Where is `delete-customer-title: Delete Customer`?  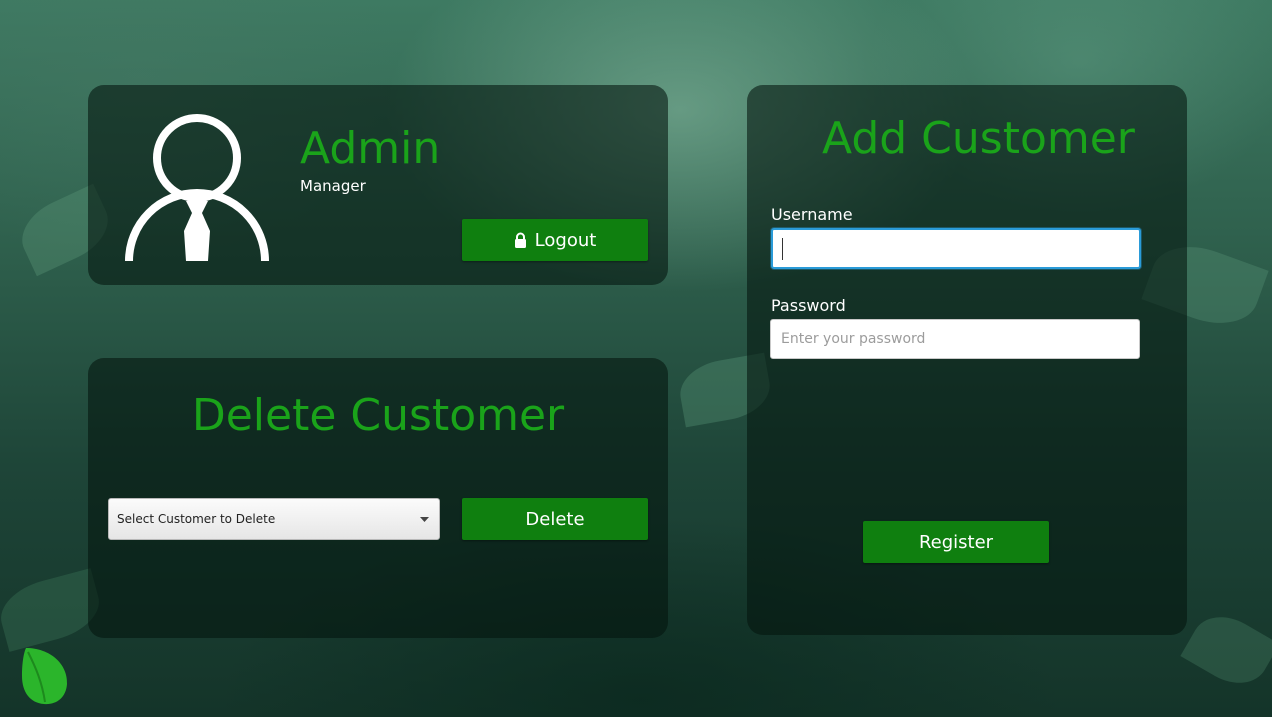
delete-customer-title: Delete Customer is located at coordinates (378, 415).